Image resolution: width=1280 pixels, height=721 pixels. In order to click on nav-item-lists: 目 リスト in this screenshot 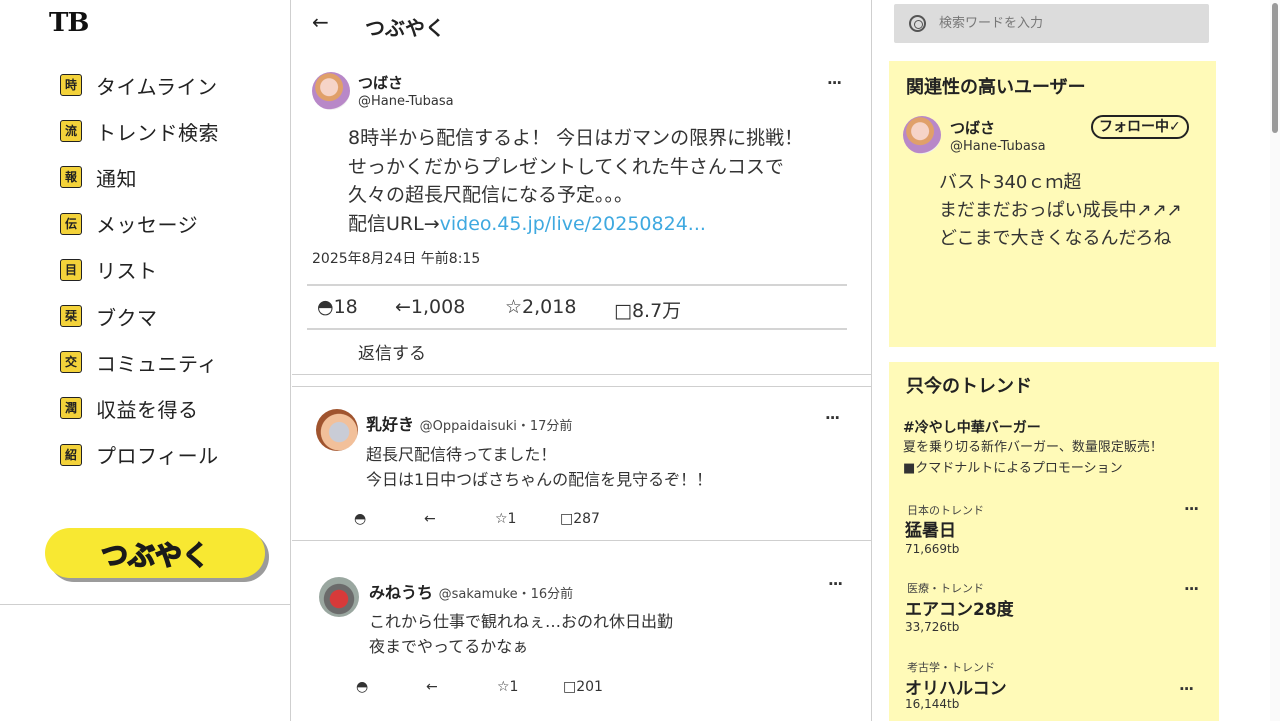, I will do `click(139, 270)`.